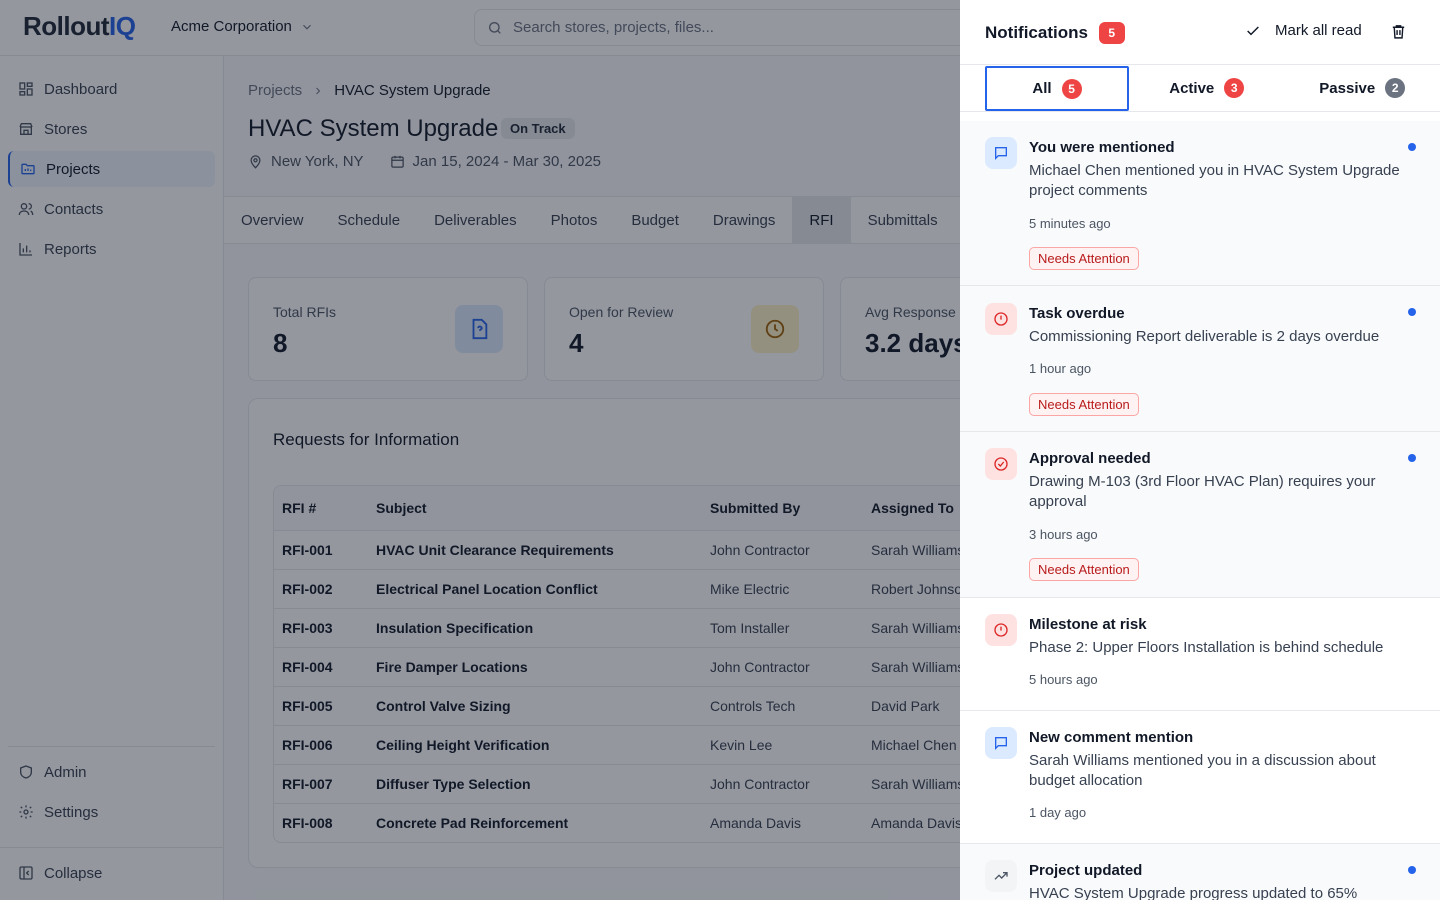  Describe the element at coordinates (1398, 31) in the screenshot. I see `trash-icon` at that location.